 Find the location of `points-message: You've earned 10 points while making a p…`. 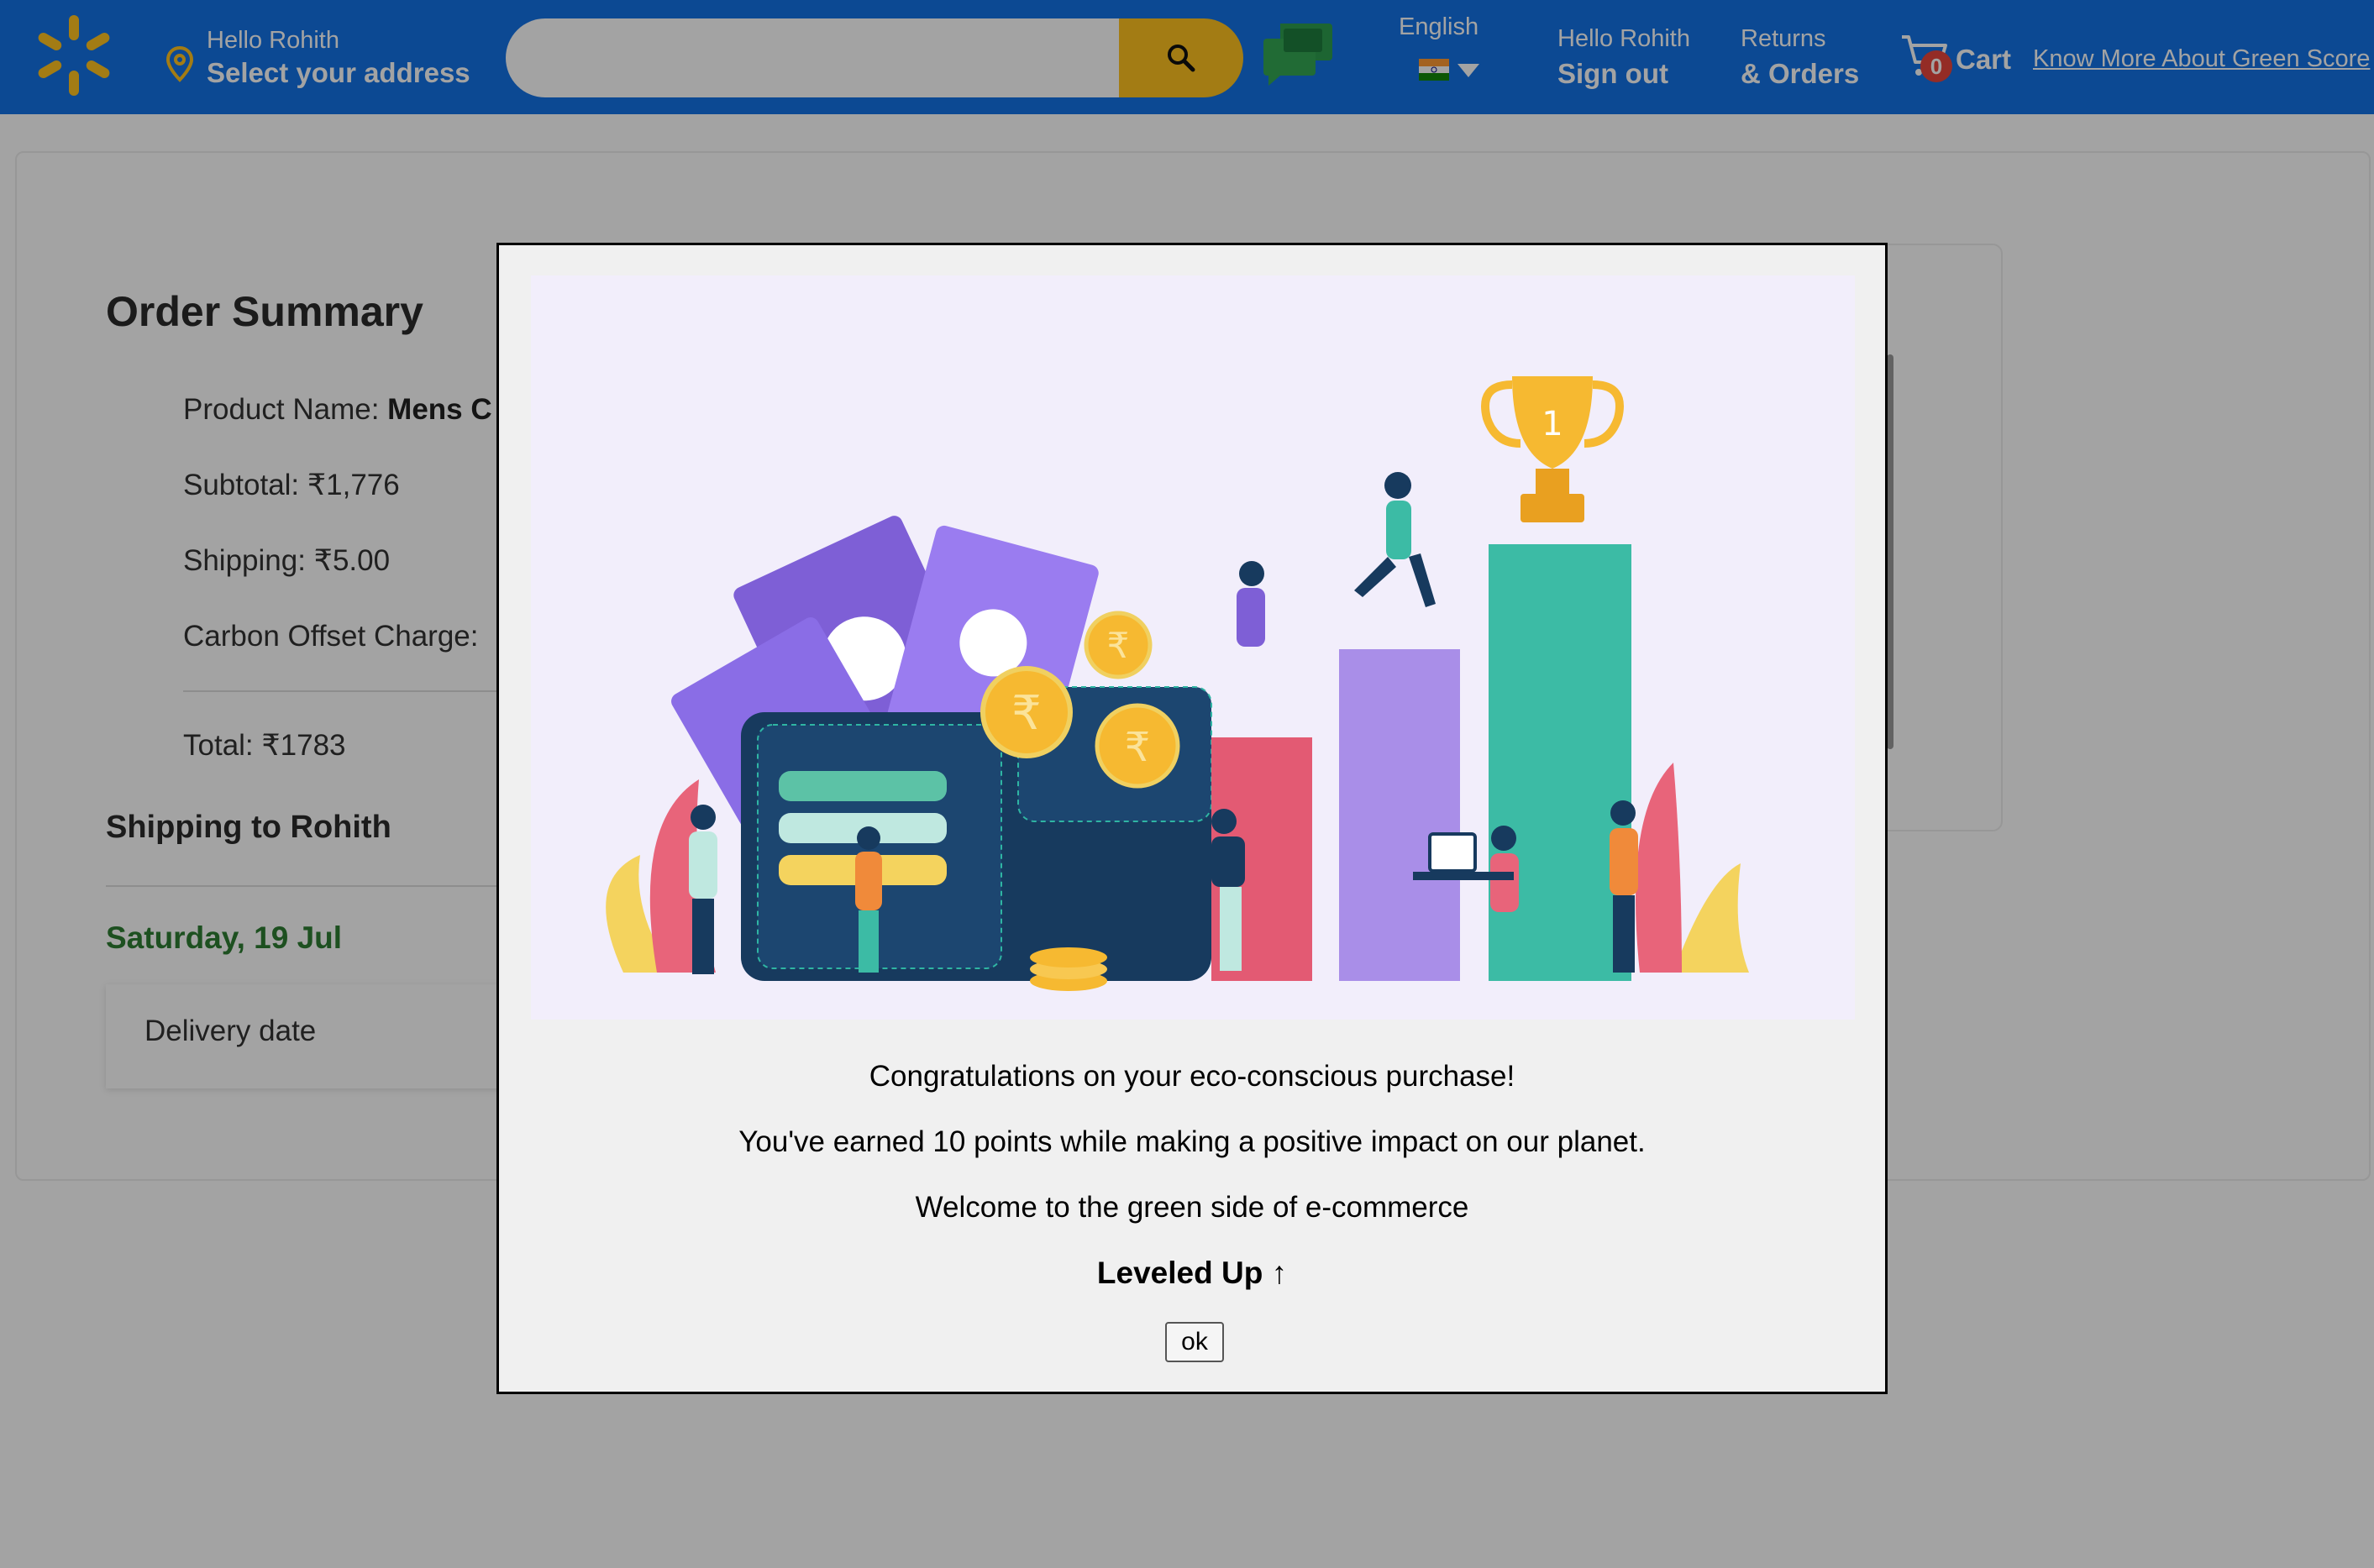

points-message: You've earned 10 points while making a p… is located at coordinates (1192, 1141).